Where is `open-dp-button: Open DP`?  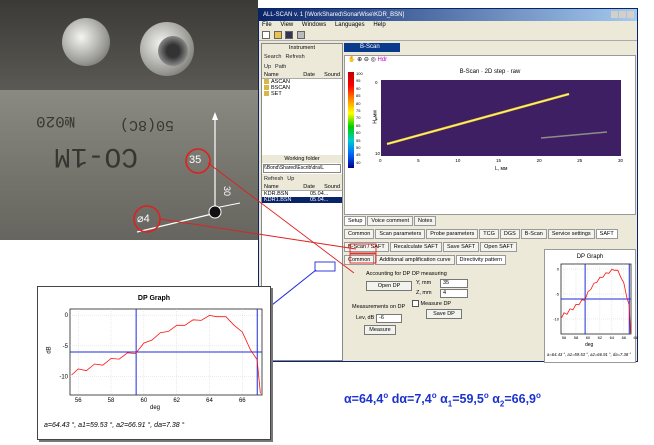 open-dp-button: Open DP is located at coordinates (389, 286).